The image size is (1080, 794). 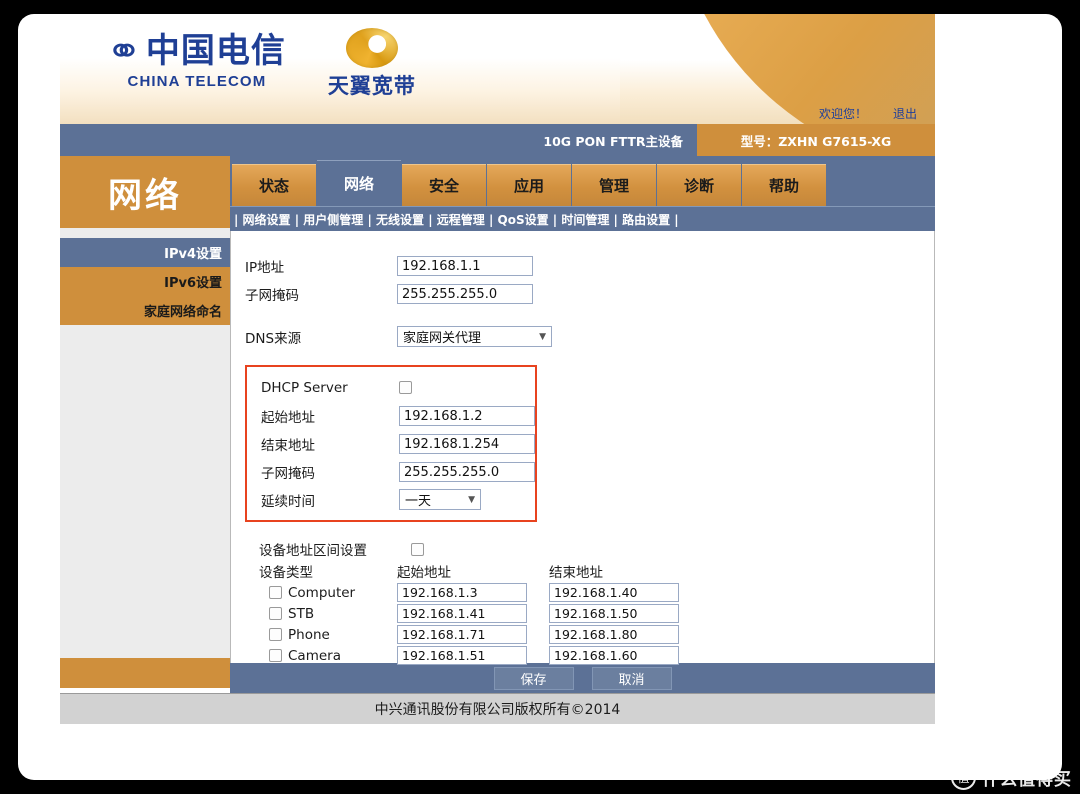 What do you see at coordinates (465, 265) in the screenshot?
I see `ip-address-input: 192.168.1.1` at bounding box center [465, 265].